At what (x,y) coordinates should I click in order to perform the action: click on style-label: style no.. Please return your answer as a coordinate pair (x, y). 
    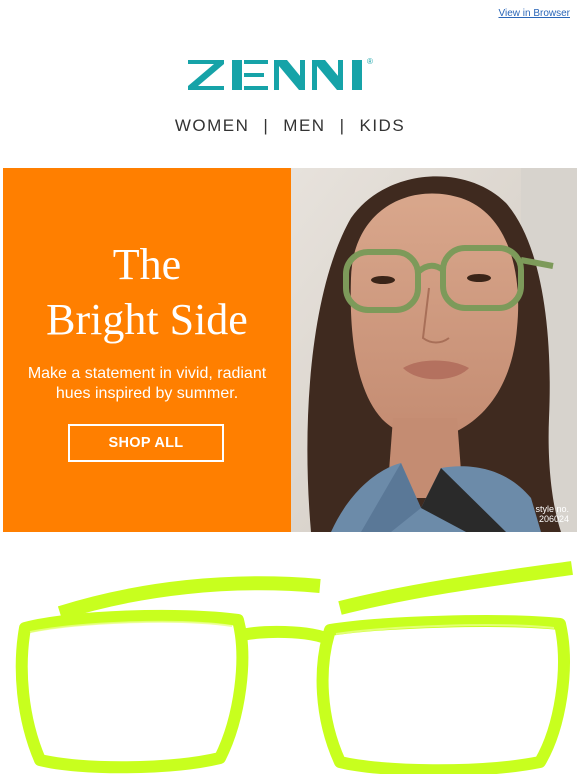
    Looking at the image, I should click on (552, 509).